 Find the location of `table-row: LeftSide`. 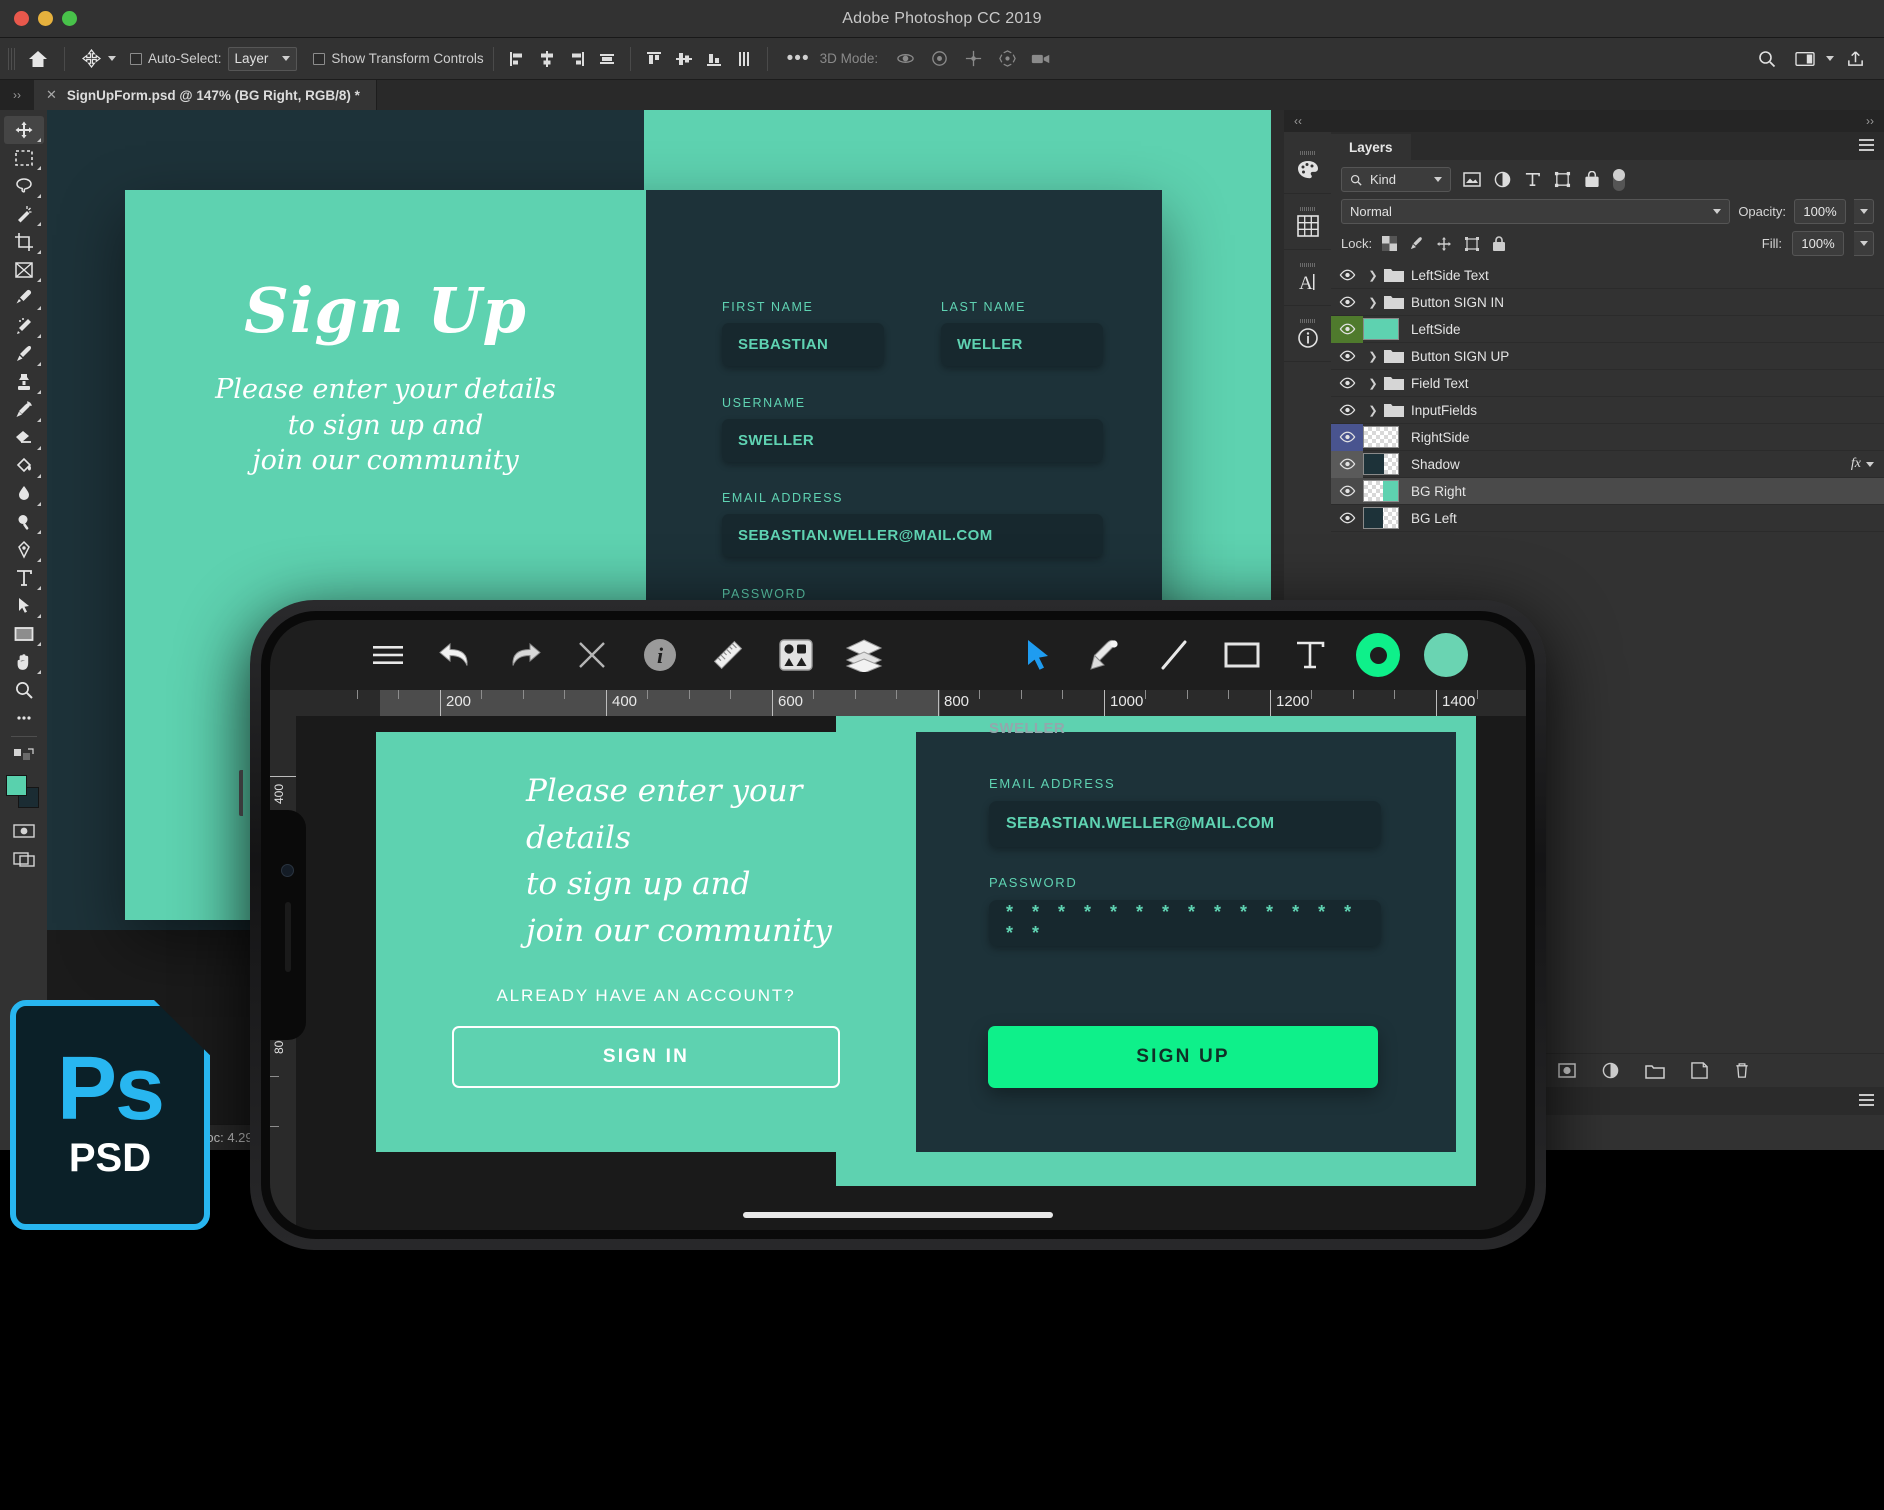

table-row: LeftSide is located at coordinates (1607, 329).